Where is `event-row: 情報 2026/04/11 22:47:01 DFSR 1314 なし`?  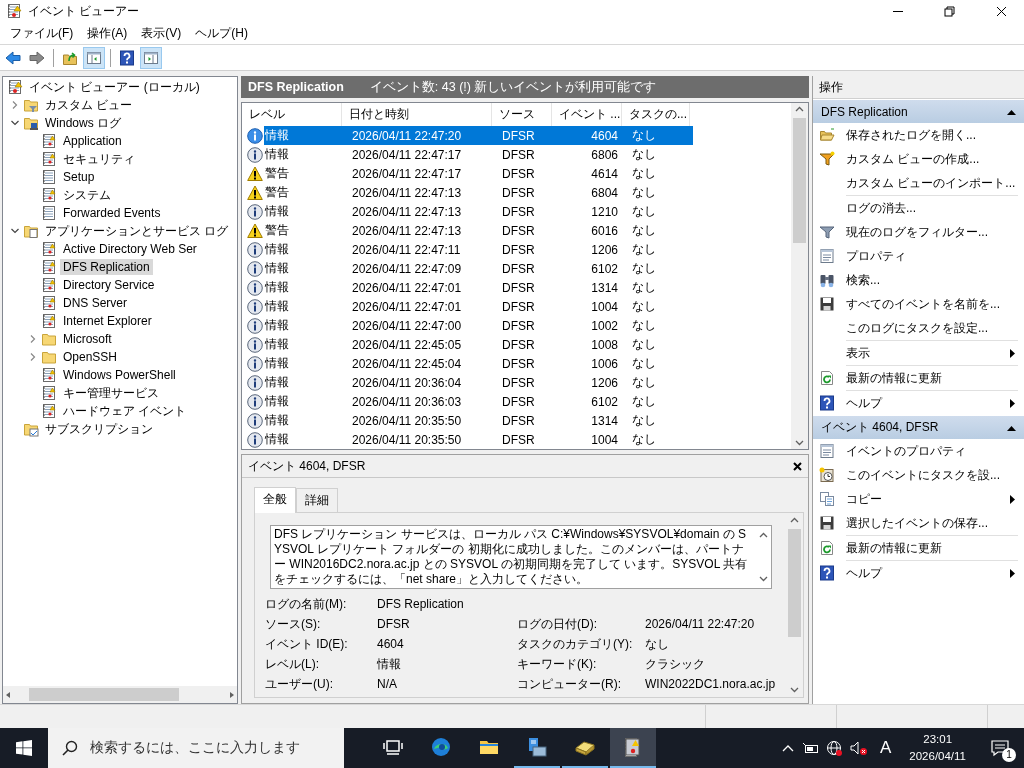 event-row: 情報 2026/04/11 22:47:01 DFSR 1314 なし is located at coordinates (469, 287).